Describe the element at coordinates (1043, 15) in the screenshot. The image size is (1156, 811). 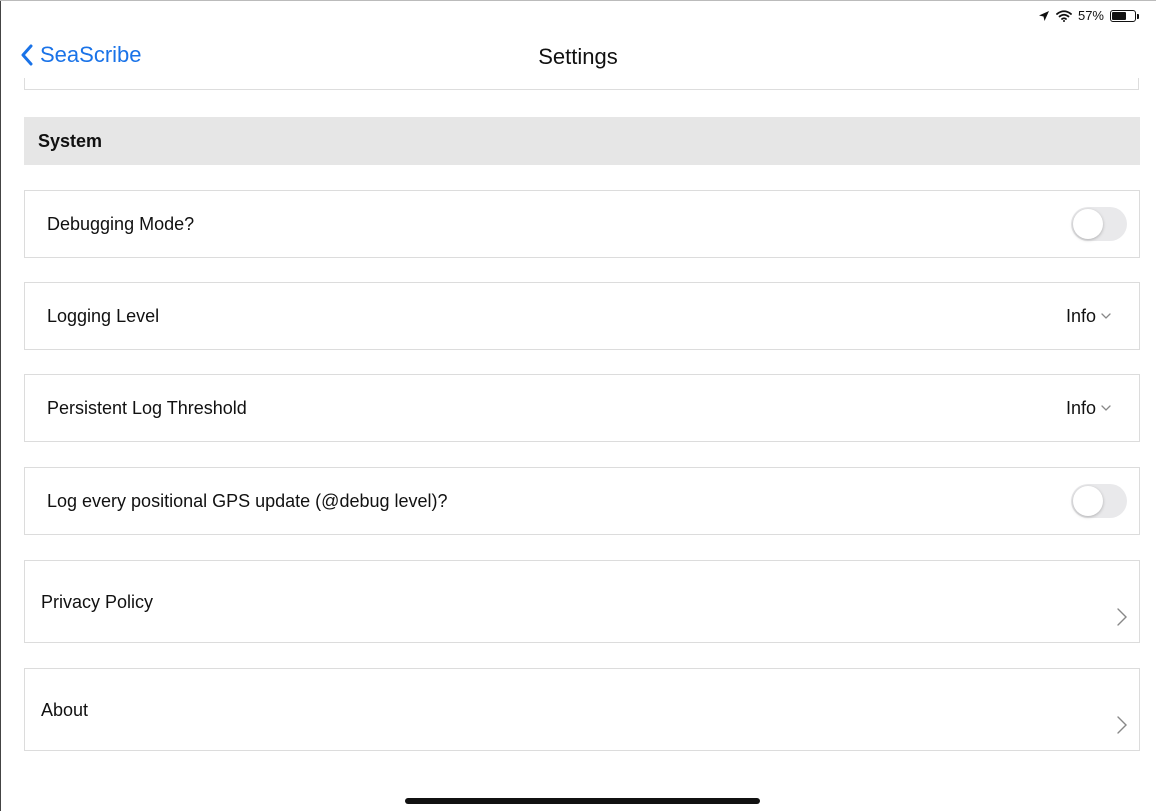
I see `location-arrow-icon` at that location.